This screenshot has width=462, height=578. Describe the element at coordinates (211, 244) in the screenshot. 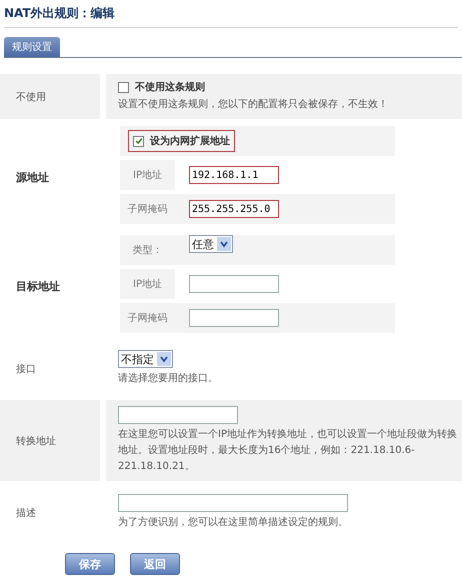

I see `dropdown: 任意` at that location.